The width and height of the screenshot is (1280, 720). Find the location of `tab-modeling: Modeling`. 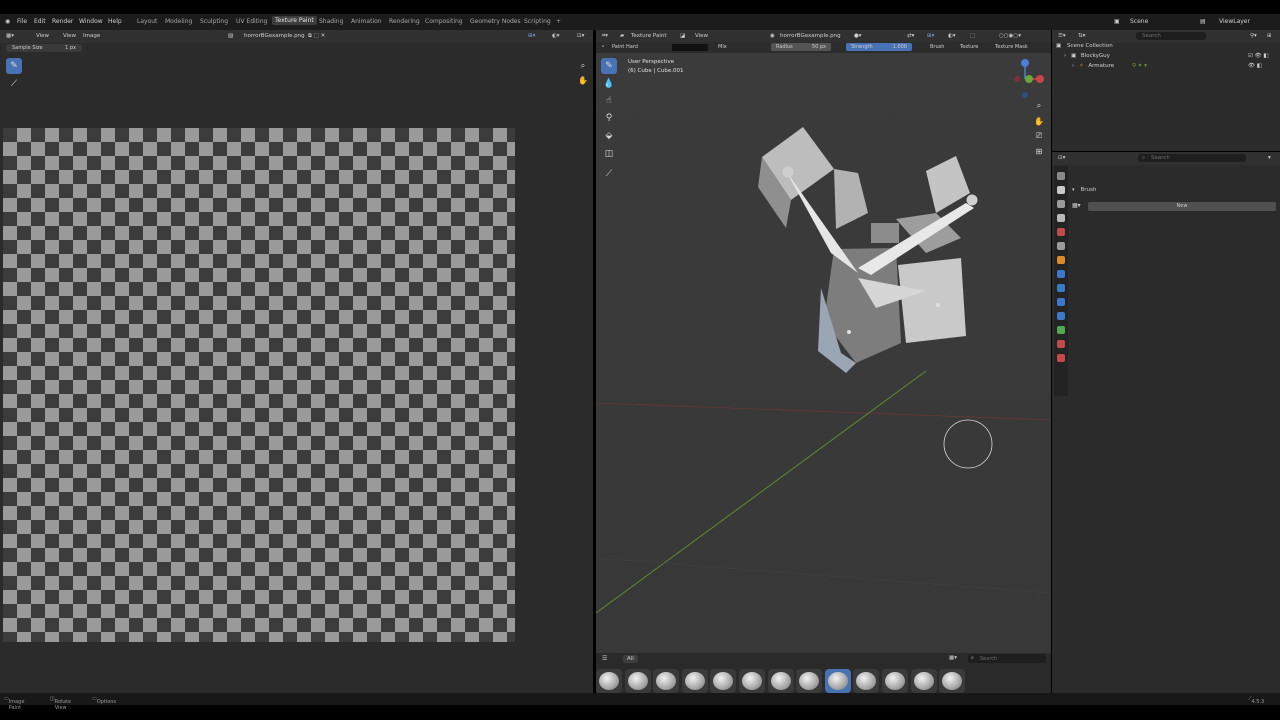

tab-modeling: Modeling is located at coordinates (178, 21).